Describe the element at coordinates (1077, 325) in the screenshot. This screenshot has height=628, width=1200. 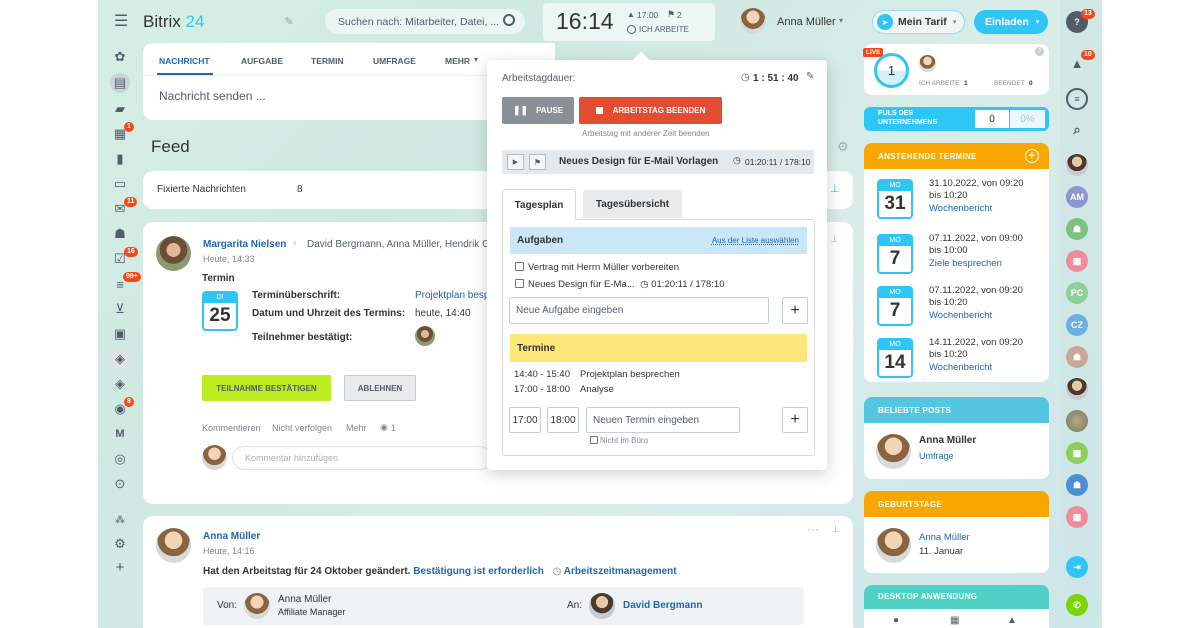
I see `contact-initials: CZ` at that location.